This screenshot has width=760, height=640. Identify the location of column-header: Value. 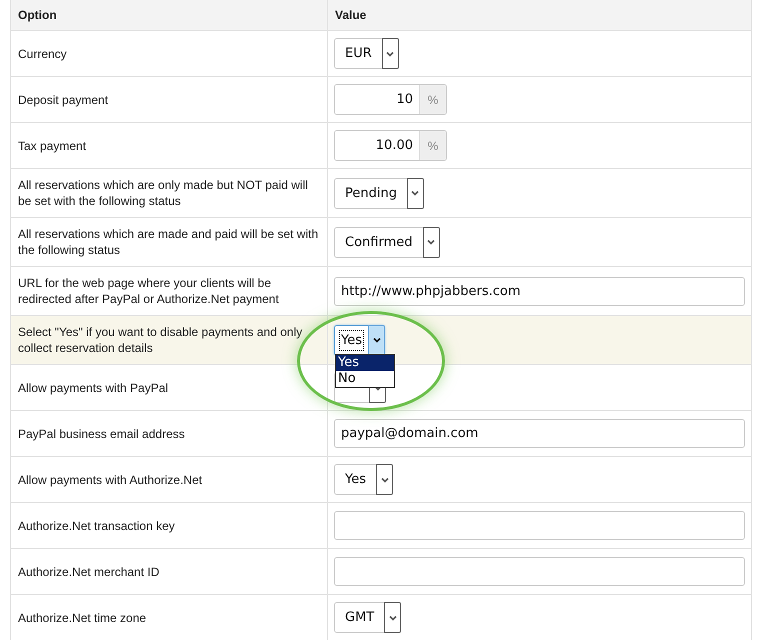
(539, 15).